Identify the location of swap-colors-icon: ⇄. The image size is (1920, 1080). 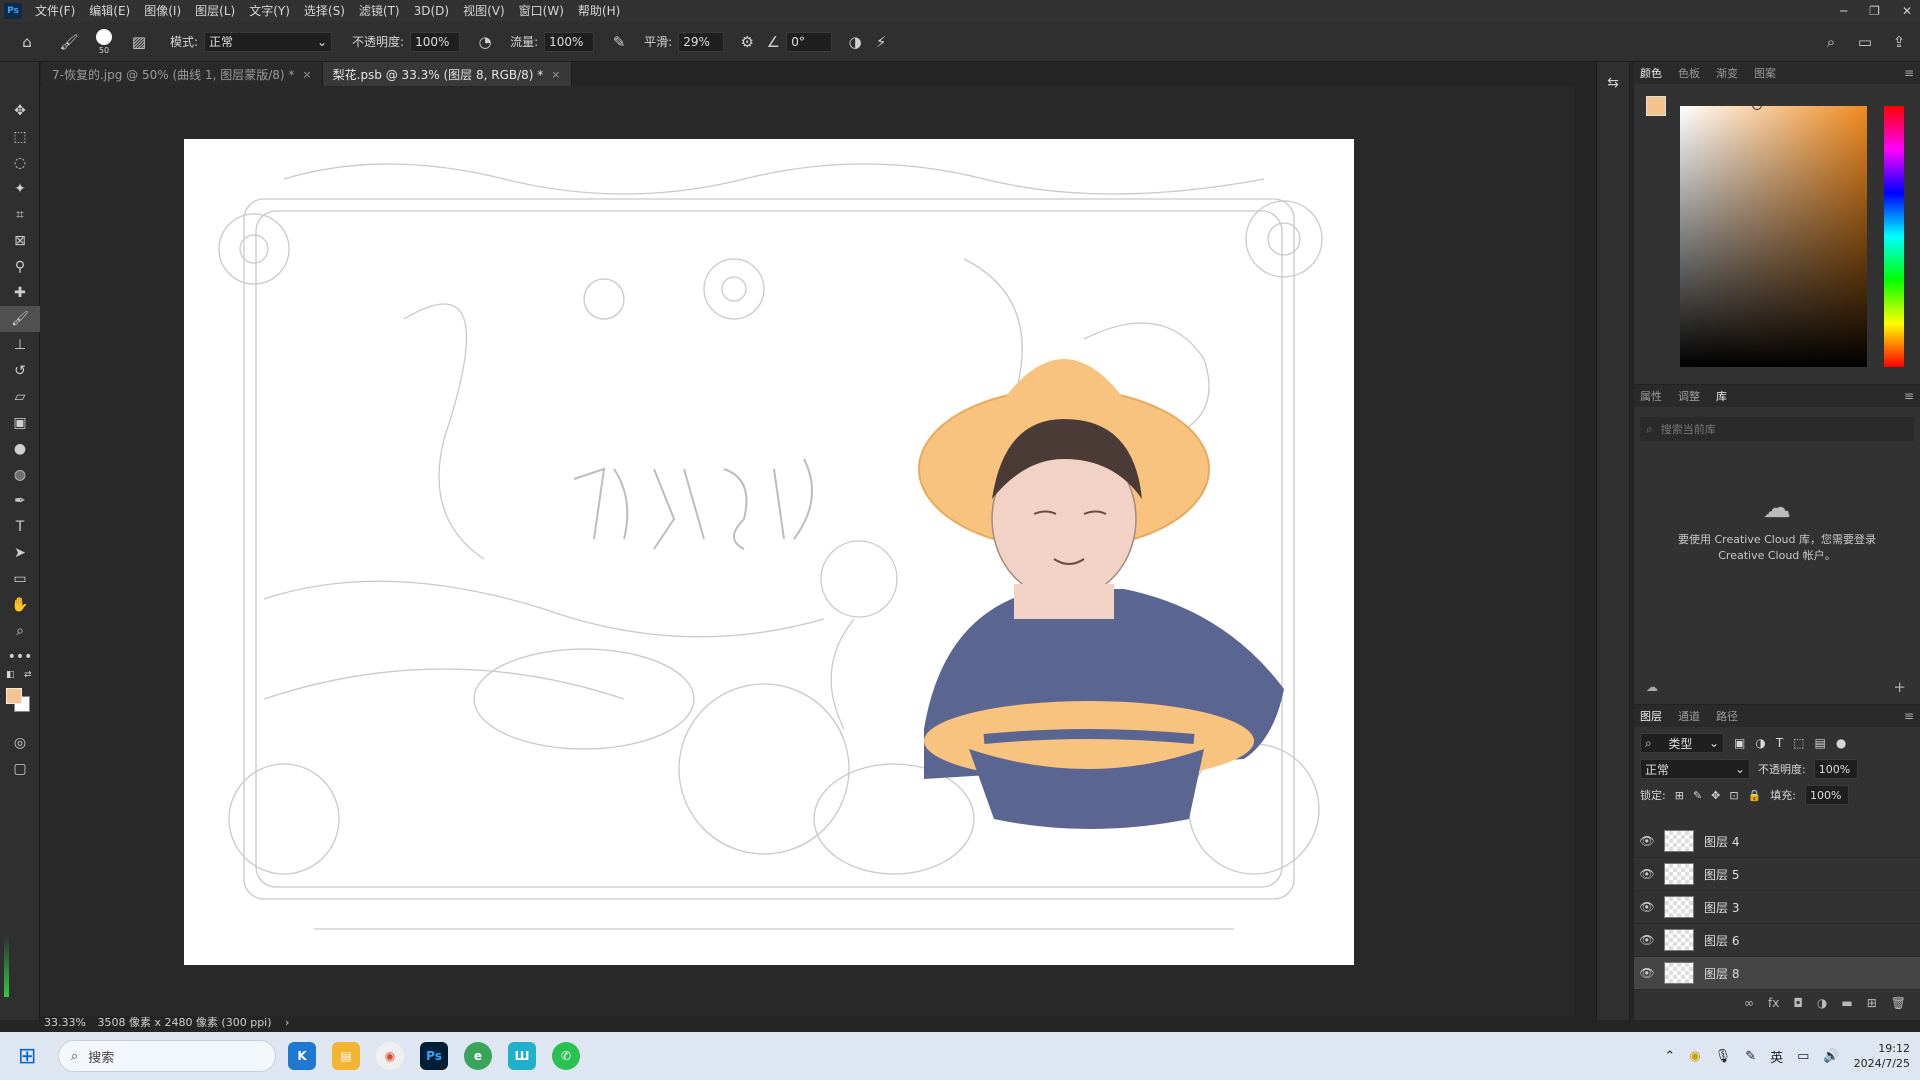
(28, 675).